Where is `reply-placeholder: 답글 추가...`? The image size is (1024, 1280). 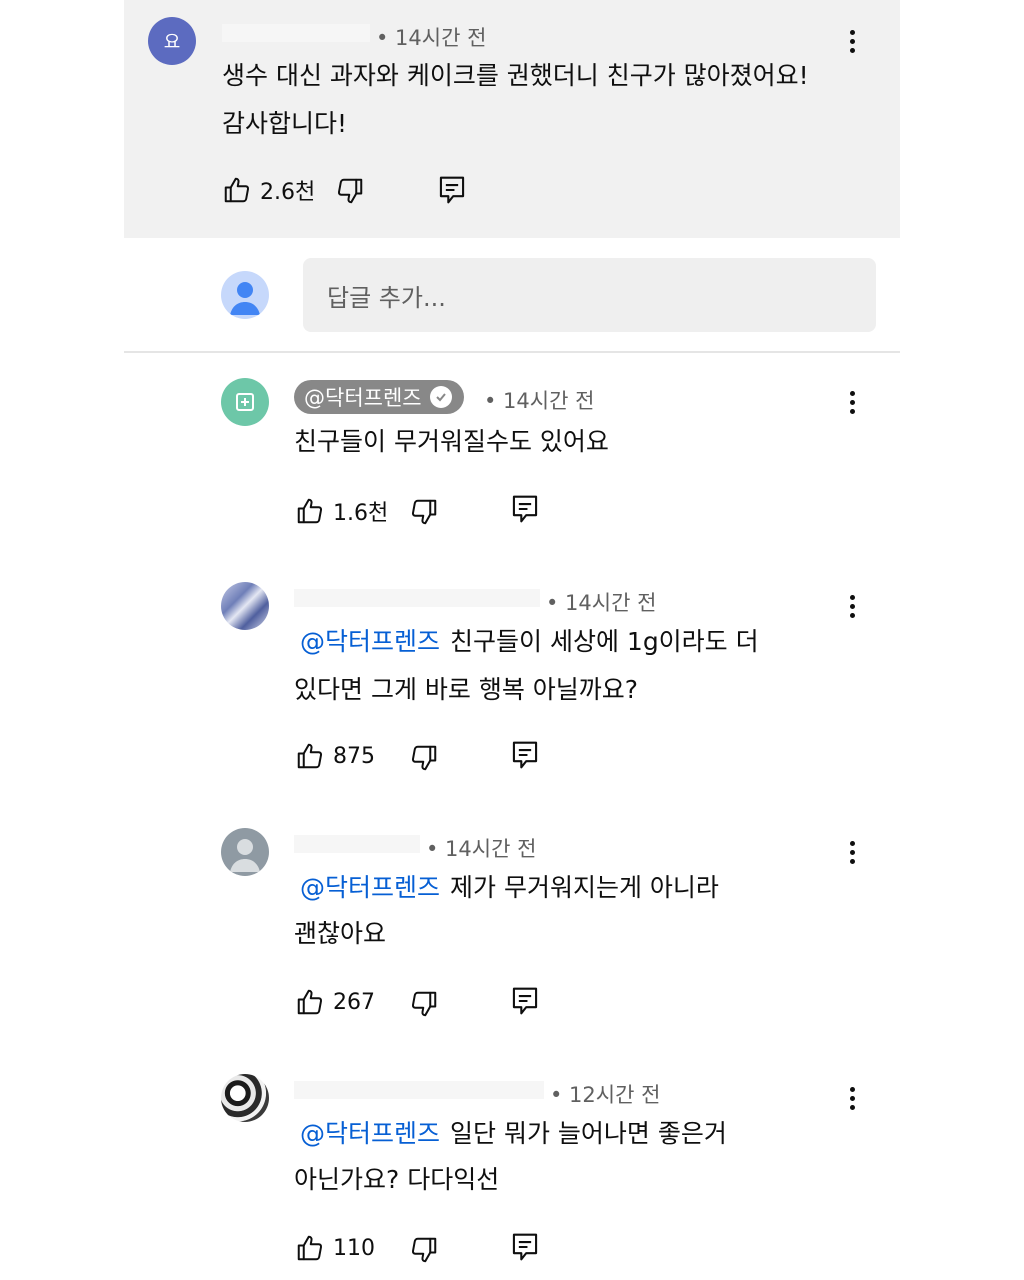
reply-placeholder: 답글 추가... is located at coordinates (386, 298).